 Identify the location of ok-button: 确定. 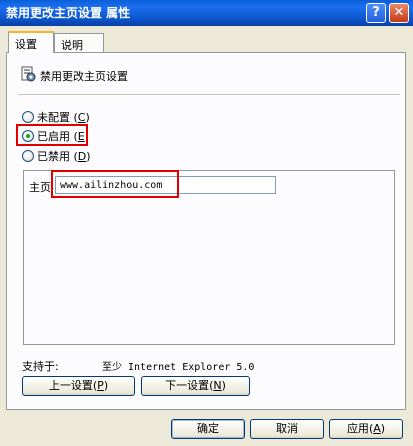
(208, 429).